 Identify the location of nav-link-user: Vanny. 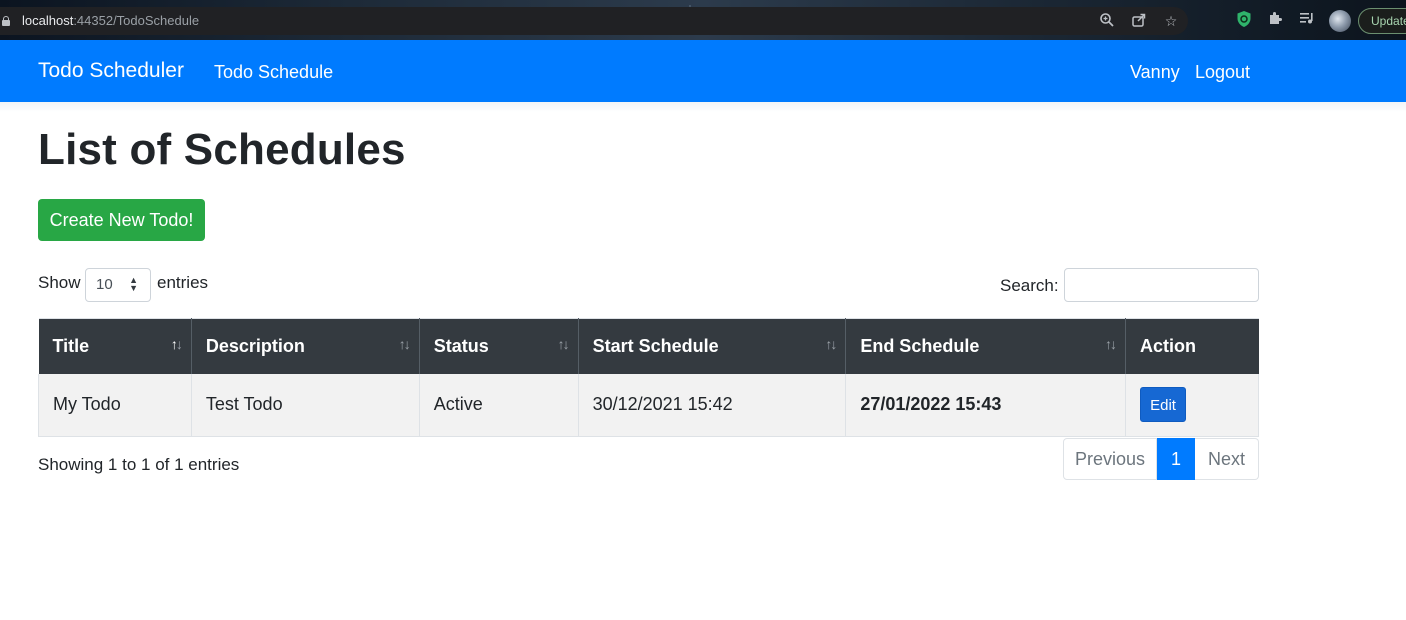
(1155, 72).